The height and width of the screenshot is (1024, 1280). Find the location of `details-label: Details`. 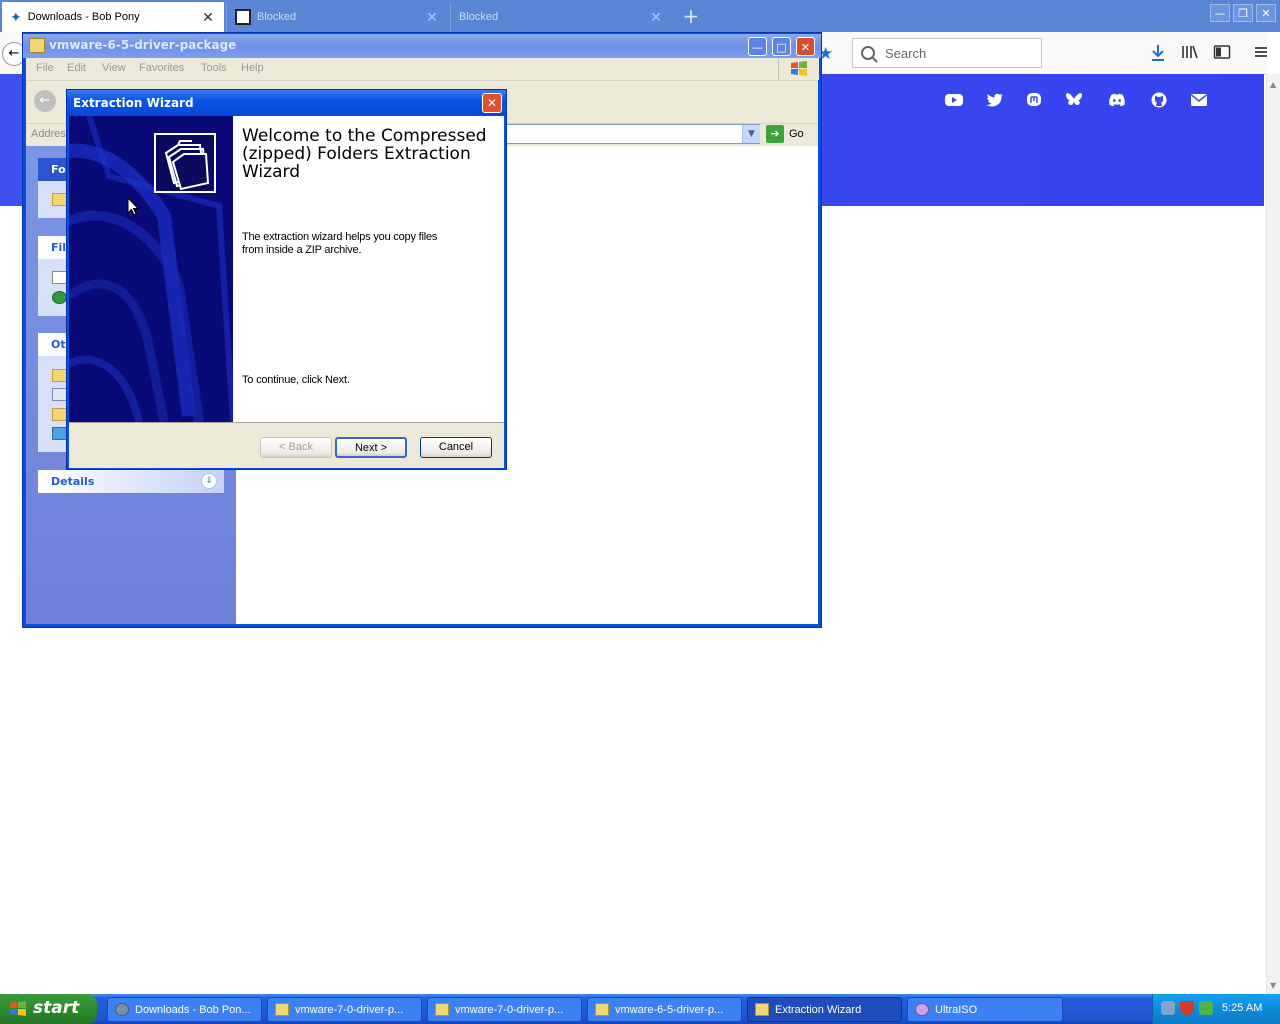

details-label: Details is located at coordinates (73, 481).